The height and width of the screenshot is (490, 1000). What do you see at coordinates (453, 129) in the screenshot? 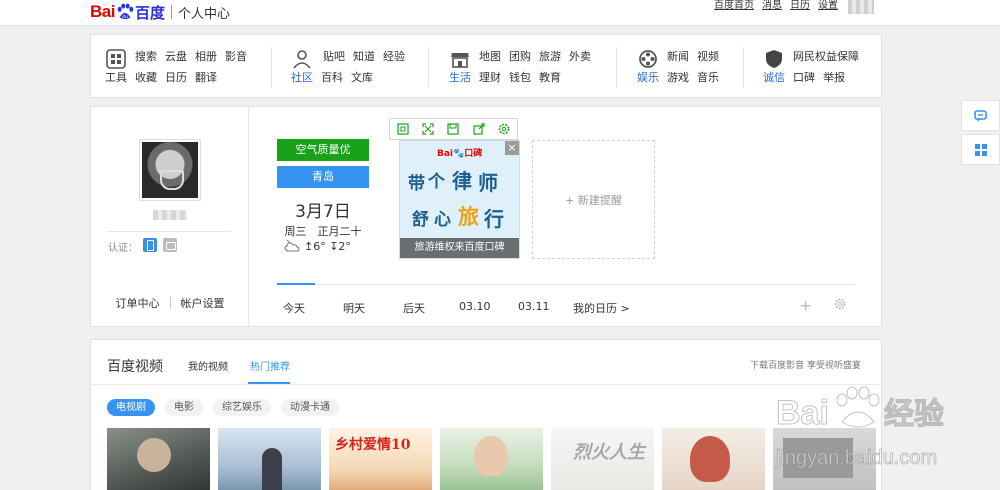
I see `save-icon` at bounding box center [453, 129].